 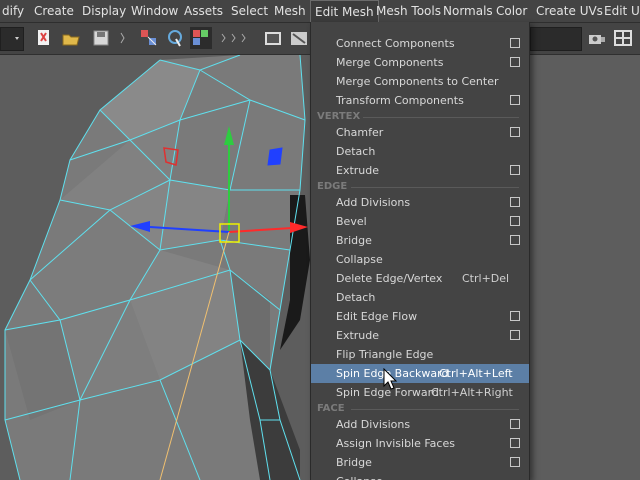 I want to click on new-scene-button, so click(x=43, y=38).